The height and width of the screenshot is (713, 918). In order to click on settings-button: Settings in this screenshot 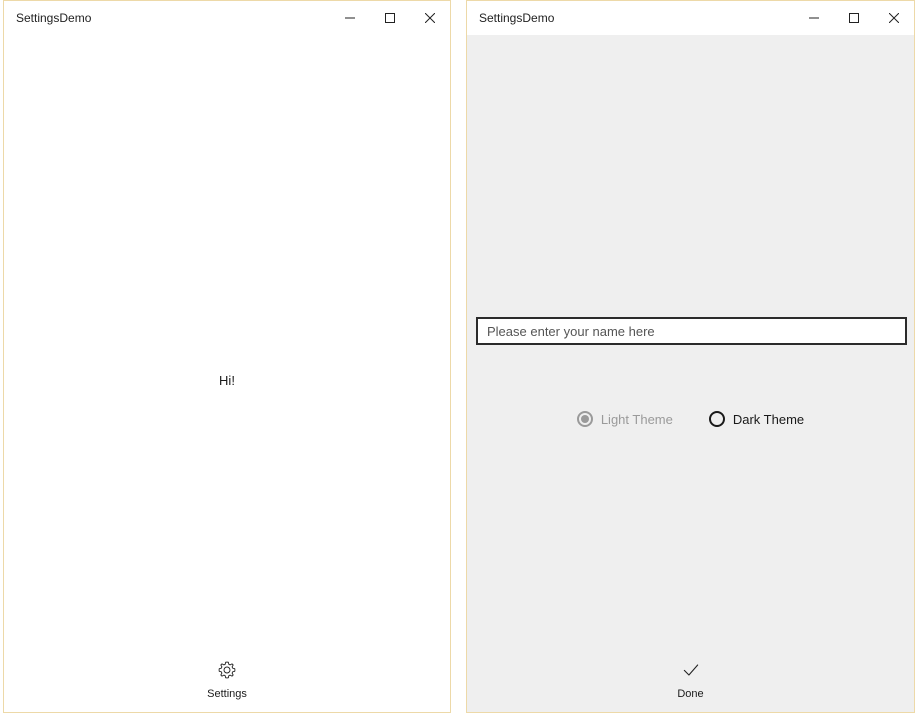, I will do `click(227, 681)`.